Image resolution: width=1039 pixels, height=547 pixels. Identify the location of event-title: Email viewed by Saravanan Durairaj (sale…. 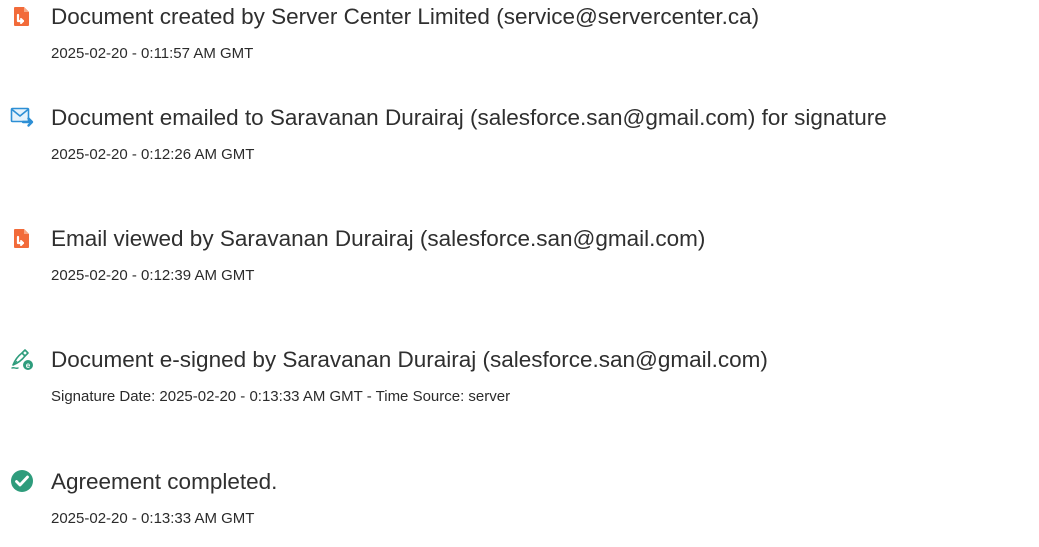
(378, 238).